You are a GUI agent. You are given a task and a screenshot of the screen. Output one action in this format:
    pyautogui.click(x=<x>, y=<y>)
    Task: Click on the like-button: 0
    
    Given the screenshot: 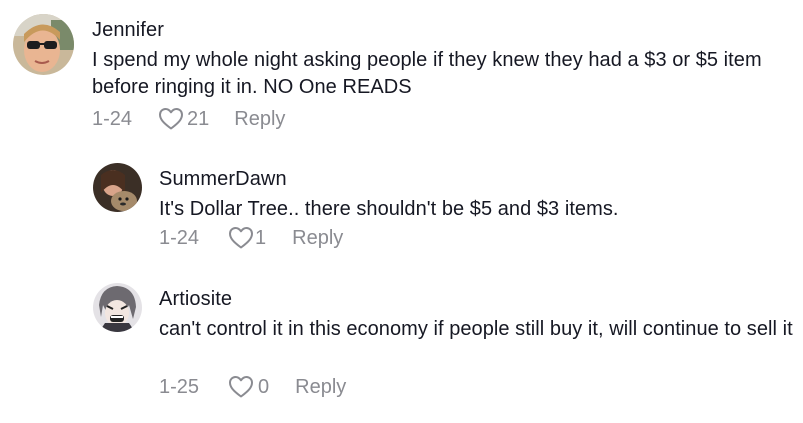 What is the action you would take?
    pyautogui.click(x=248, y=387)
    